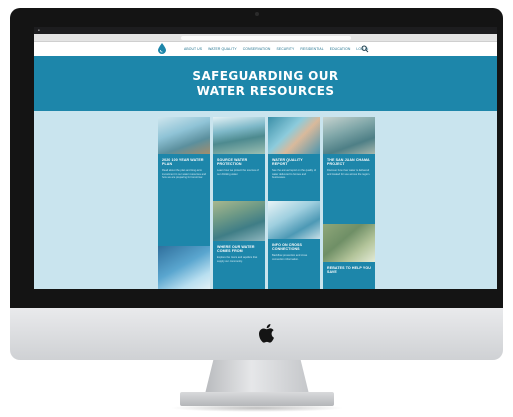 Image resolution: width=513 pixels, height=417 pixels. Describe the element at coordinates (340, 49) in the screenshot. I see `nav-education: EDUCATION` at that location.